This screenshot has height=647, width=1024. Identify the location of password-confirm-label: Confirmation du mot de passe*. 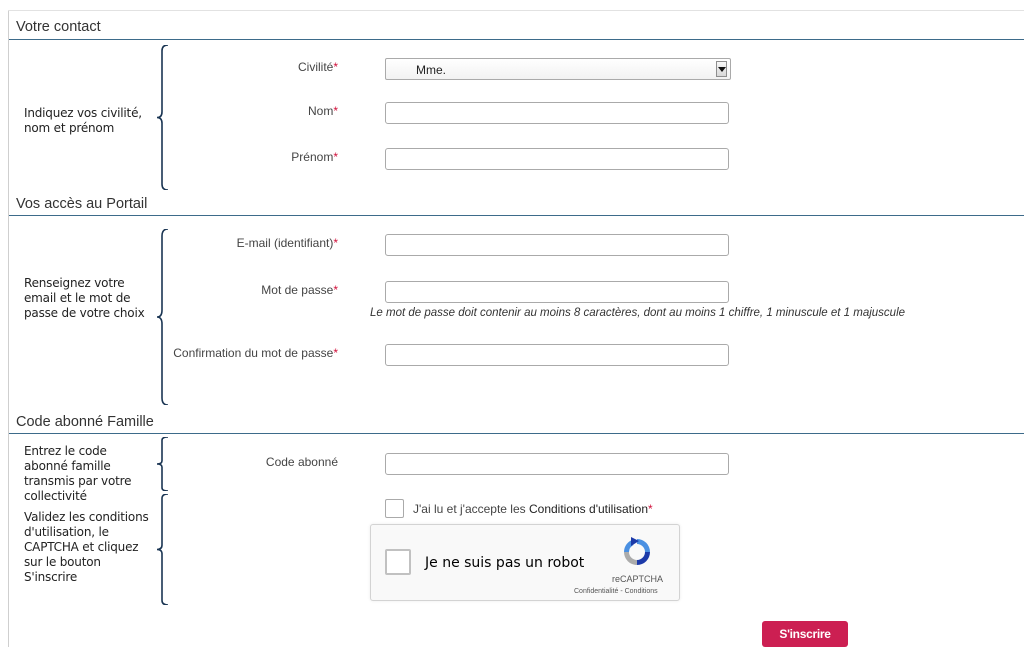
(255, 353).